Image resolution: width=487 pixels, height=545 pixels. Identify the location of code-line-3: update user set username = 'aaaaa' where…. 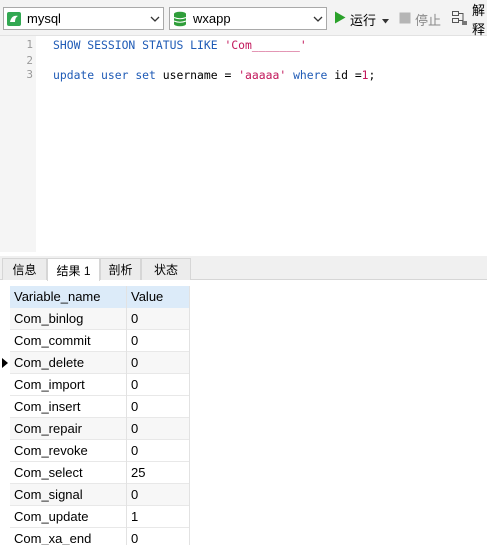
(214, 75).